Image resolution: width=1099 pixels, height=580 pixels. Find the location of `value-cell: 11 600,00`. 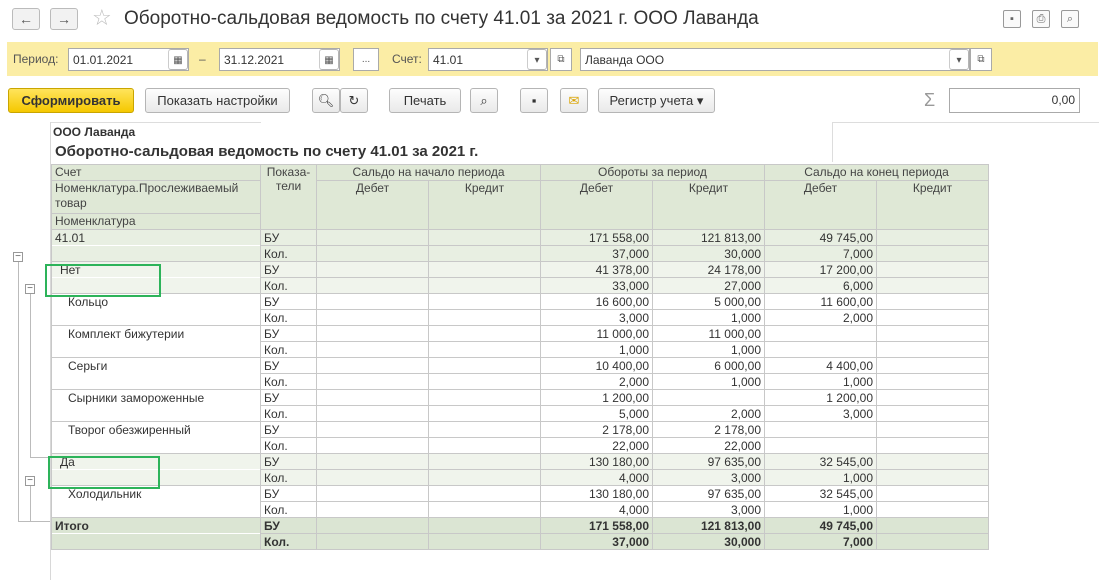

value-cell: 11 600,00 is located at coordinates (820, 301).